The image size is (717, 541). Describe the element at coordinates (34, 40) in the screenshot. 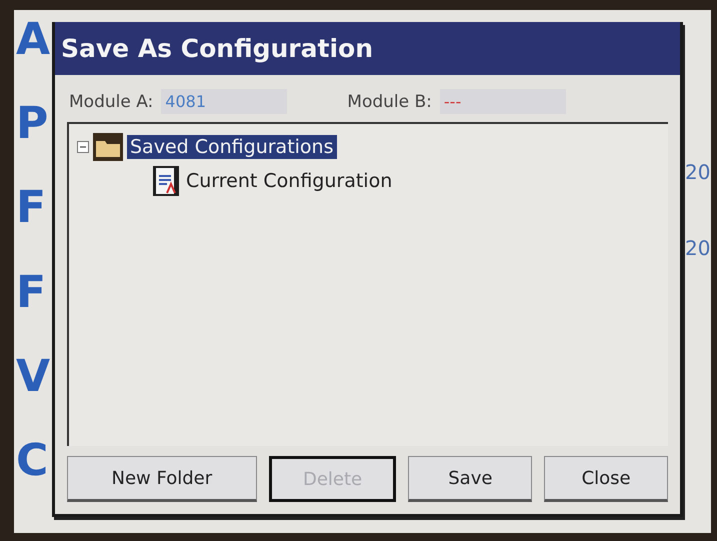

I see `background-letter: A` at that location.